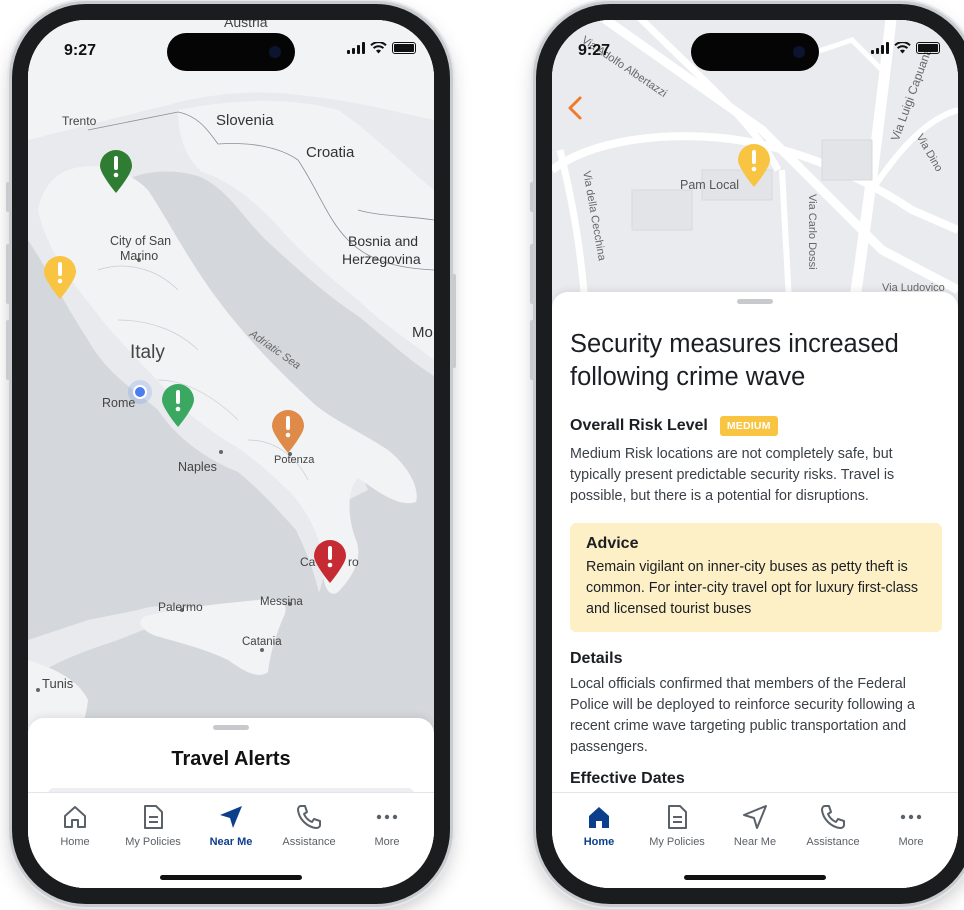 This screenshot has width=964, height=910. I want to click on chevron-left-icon, so click(575, 108).